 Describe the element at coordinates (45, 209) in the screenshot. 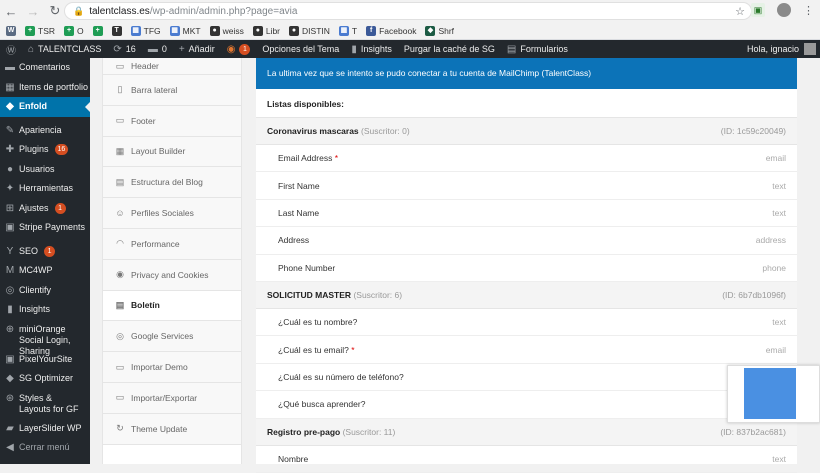

I see `sidebar-item: ⊞ Ajustes 1` at that location.